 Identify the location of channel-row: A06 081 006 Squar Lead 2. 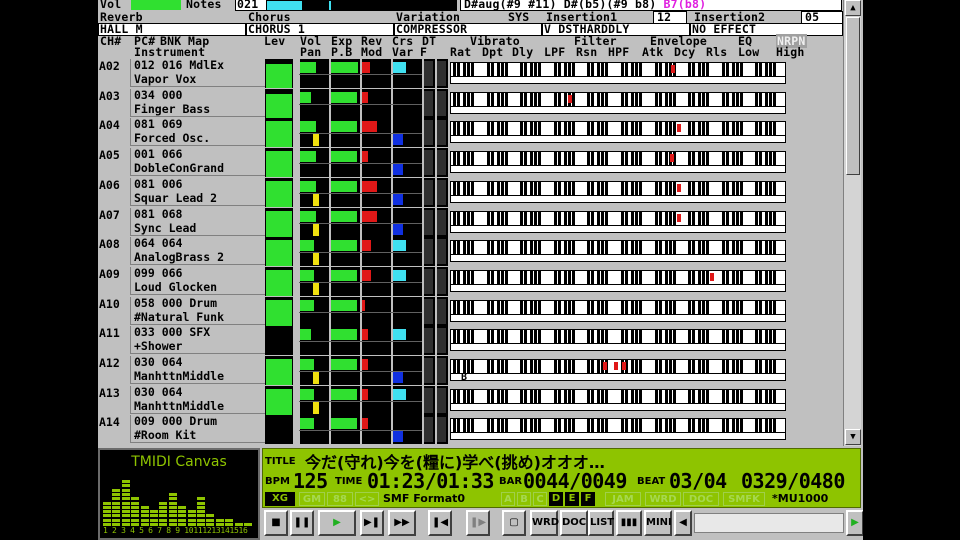
(470, 192).